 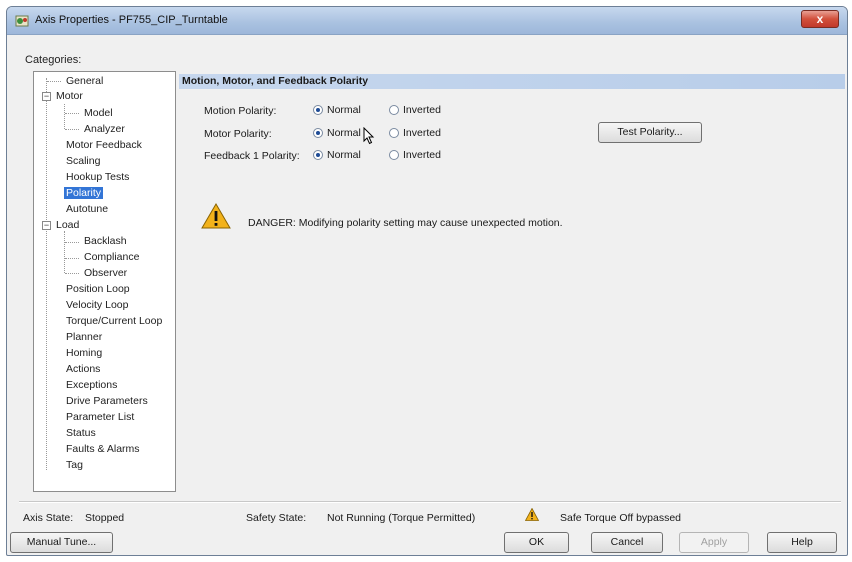 I want to click on categories-label: Categories:, so click(x=53, y=60).